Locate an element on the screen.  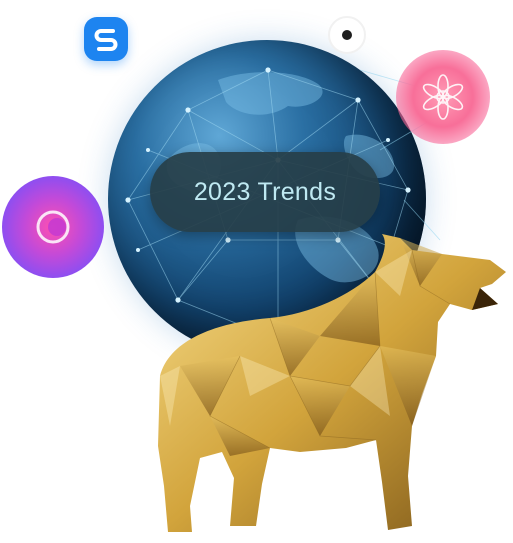
trends-label: 2023 Trends is located at coordinates (265, 191).